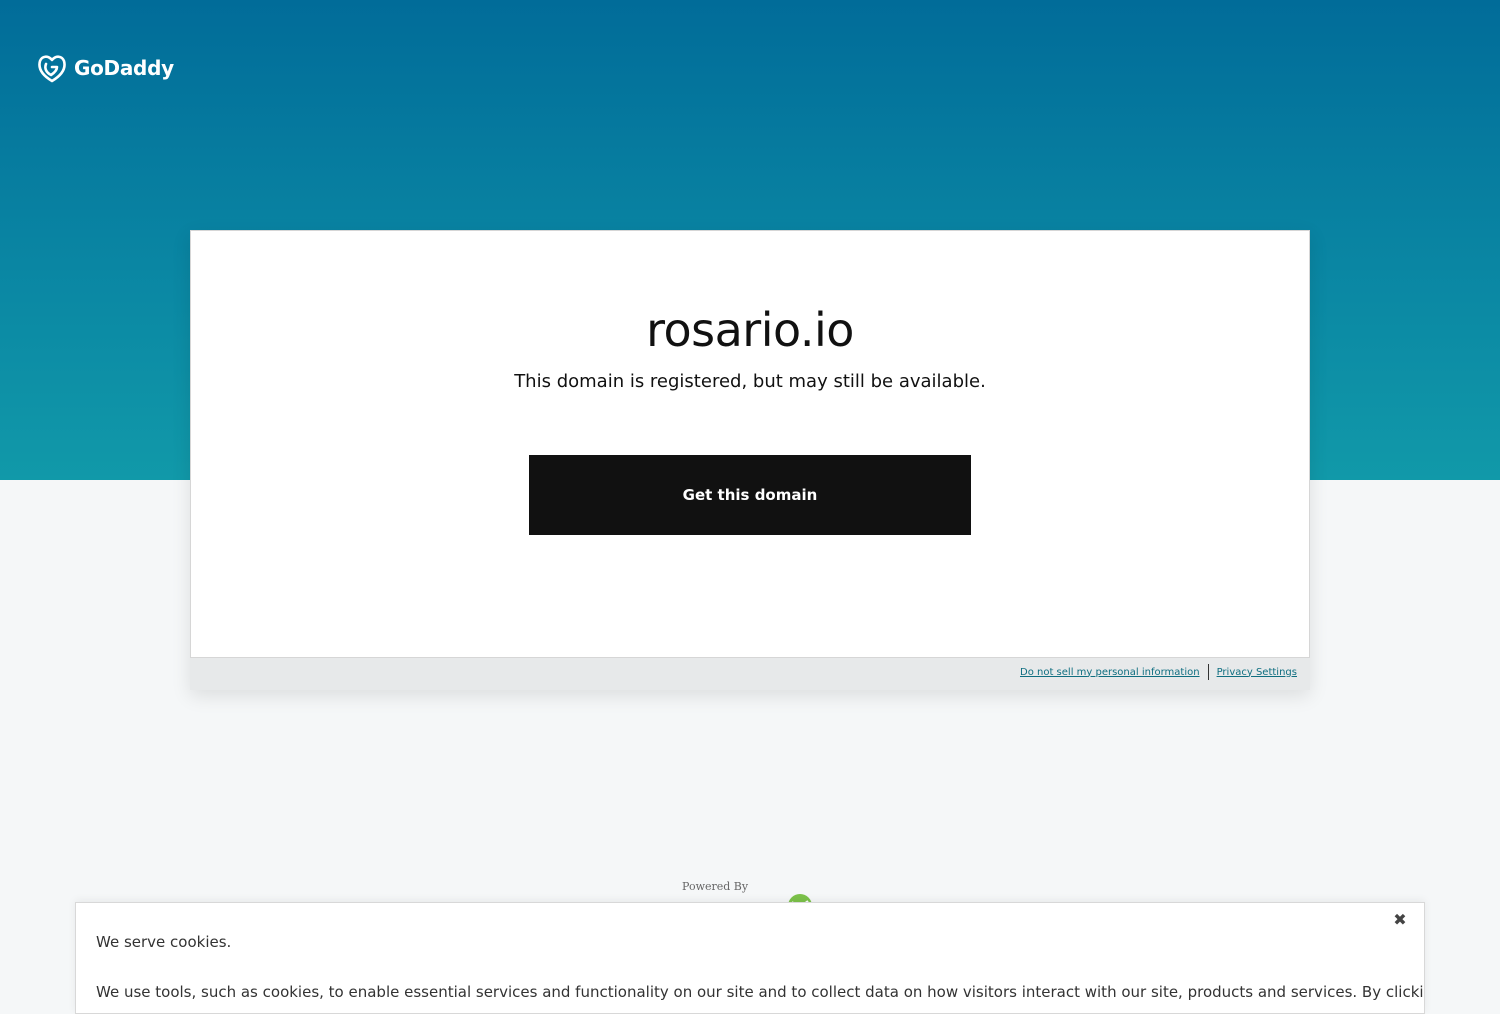 The image size is (1500, 1014). What do you see at coordinates (1400, 921) in the screenshot?
I see `close-icon: ✖` at bounding box center [1400, 921].